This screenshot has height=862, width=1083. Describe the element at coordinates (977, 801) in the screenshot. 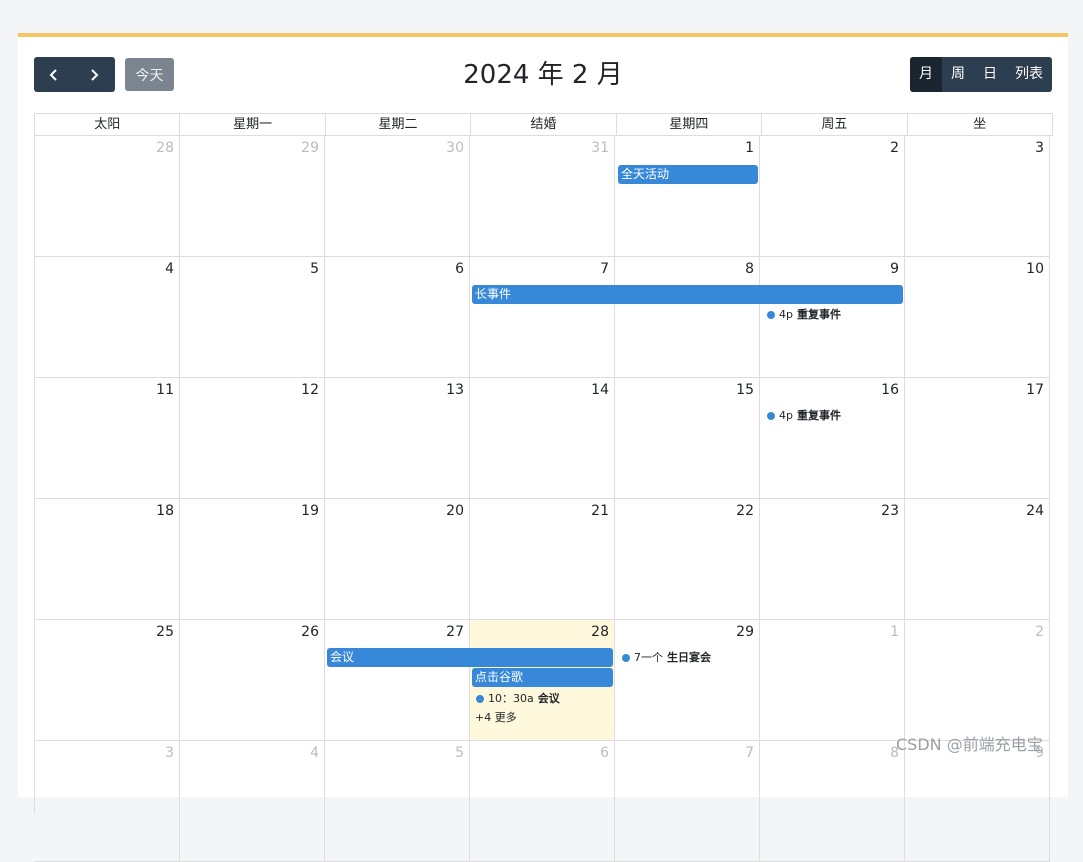

I see `day-cell: 9` at that location.